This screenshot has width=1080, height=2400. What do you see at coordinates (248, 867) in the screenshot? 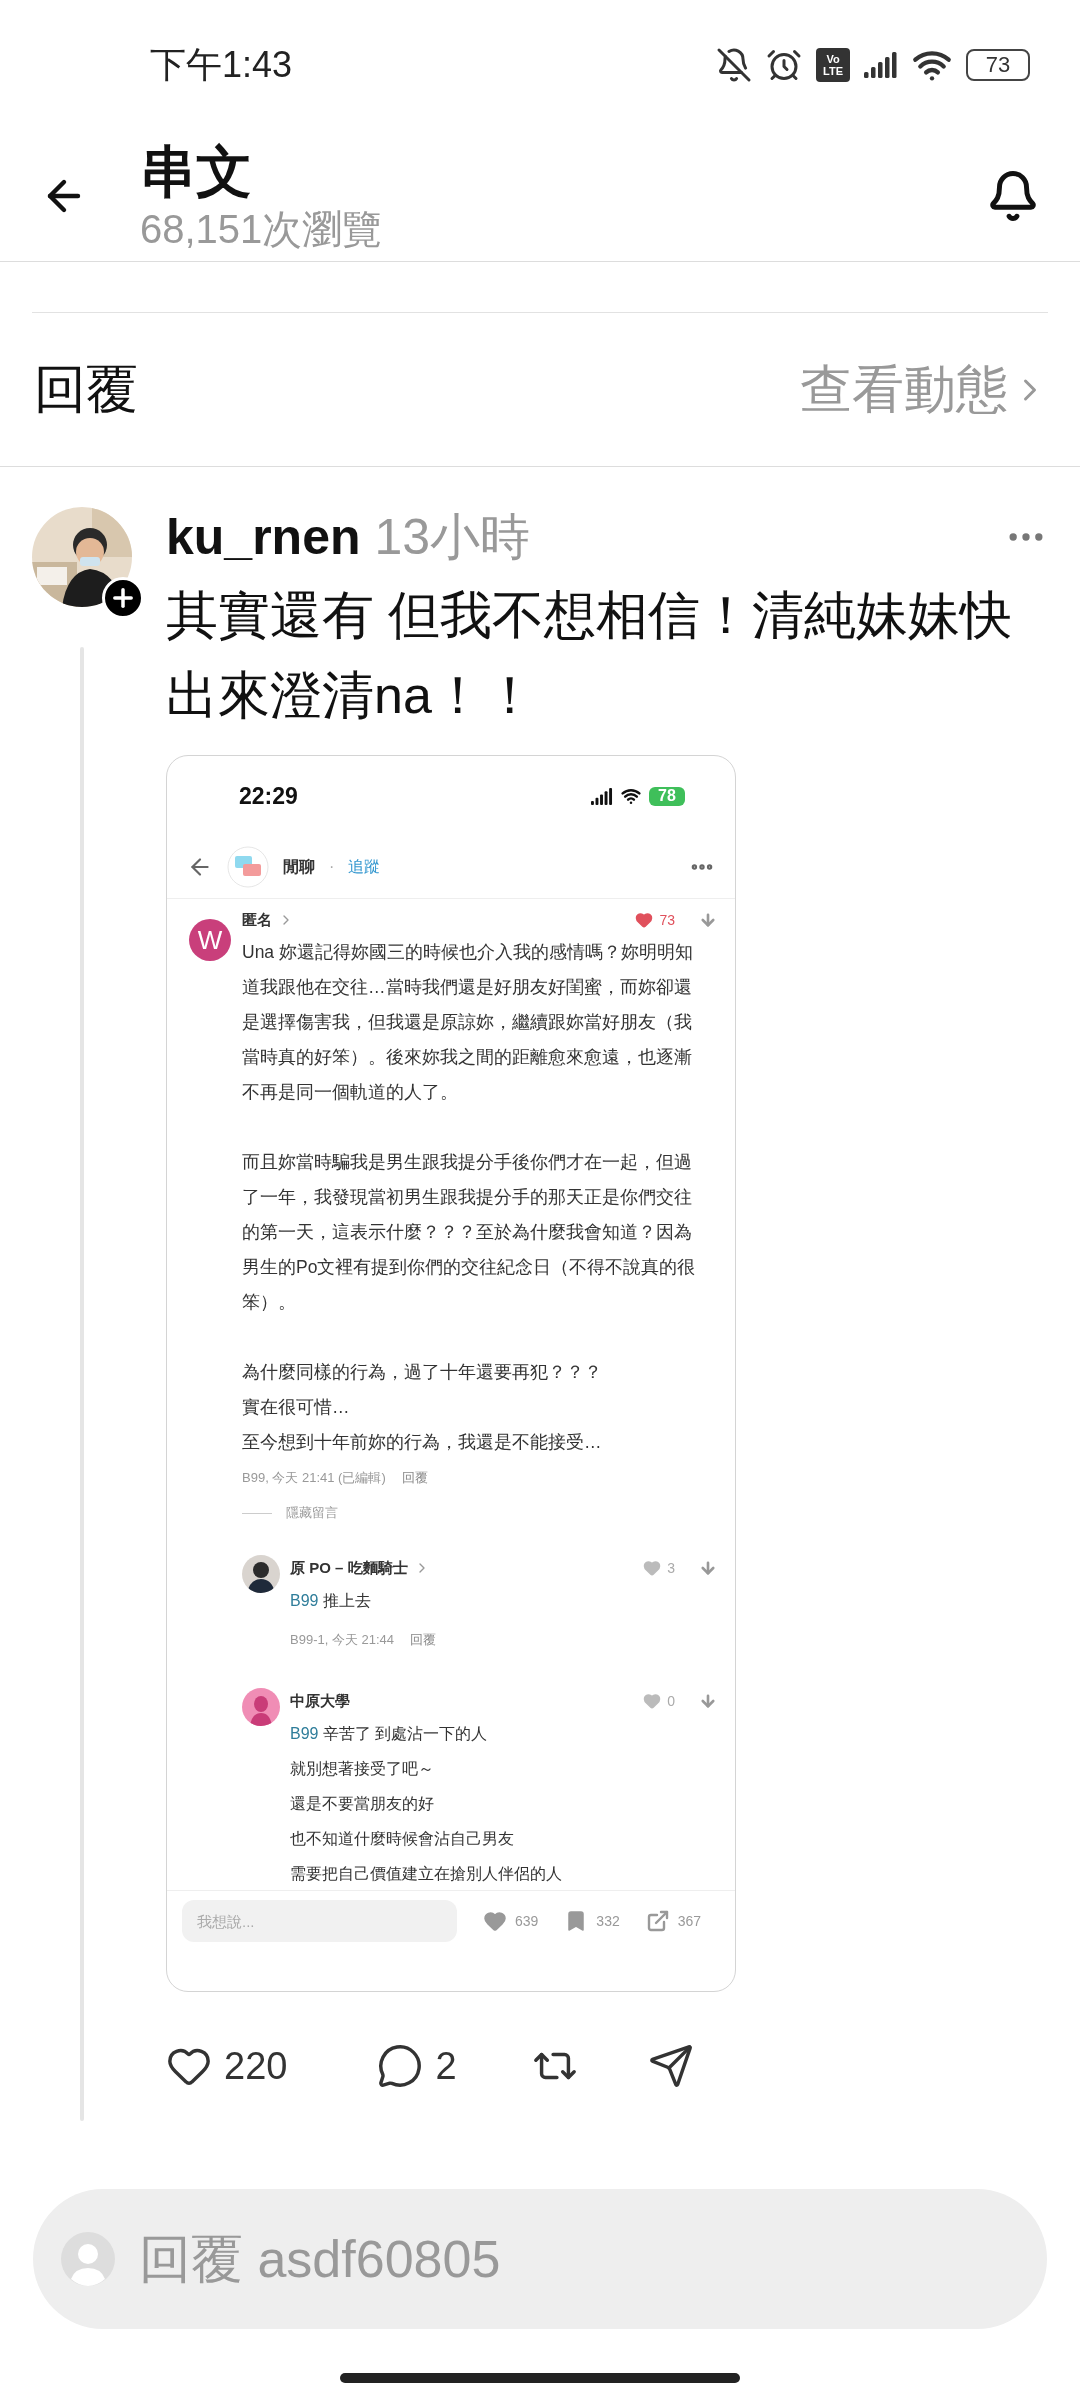
I see `forum-avatar-icon` at bounding box center [248, 867].